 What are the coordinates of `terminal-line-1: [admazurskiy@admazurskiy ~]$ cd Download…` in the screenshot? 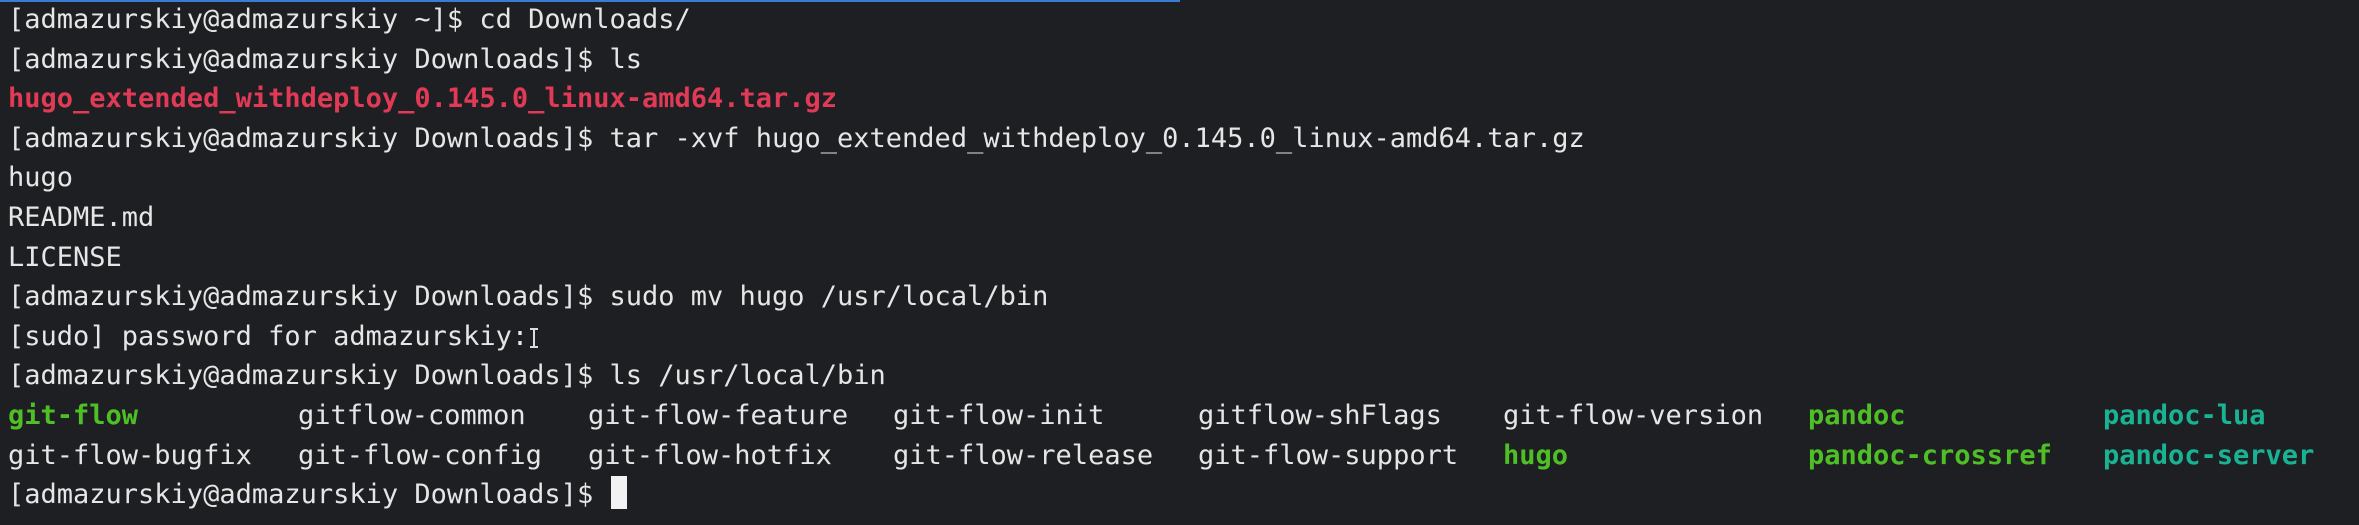 It's located at (1179, 20).